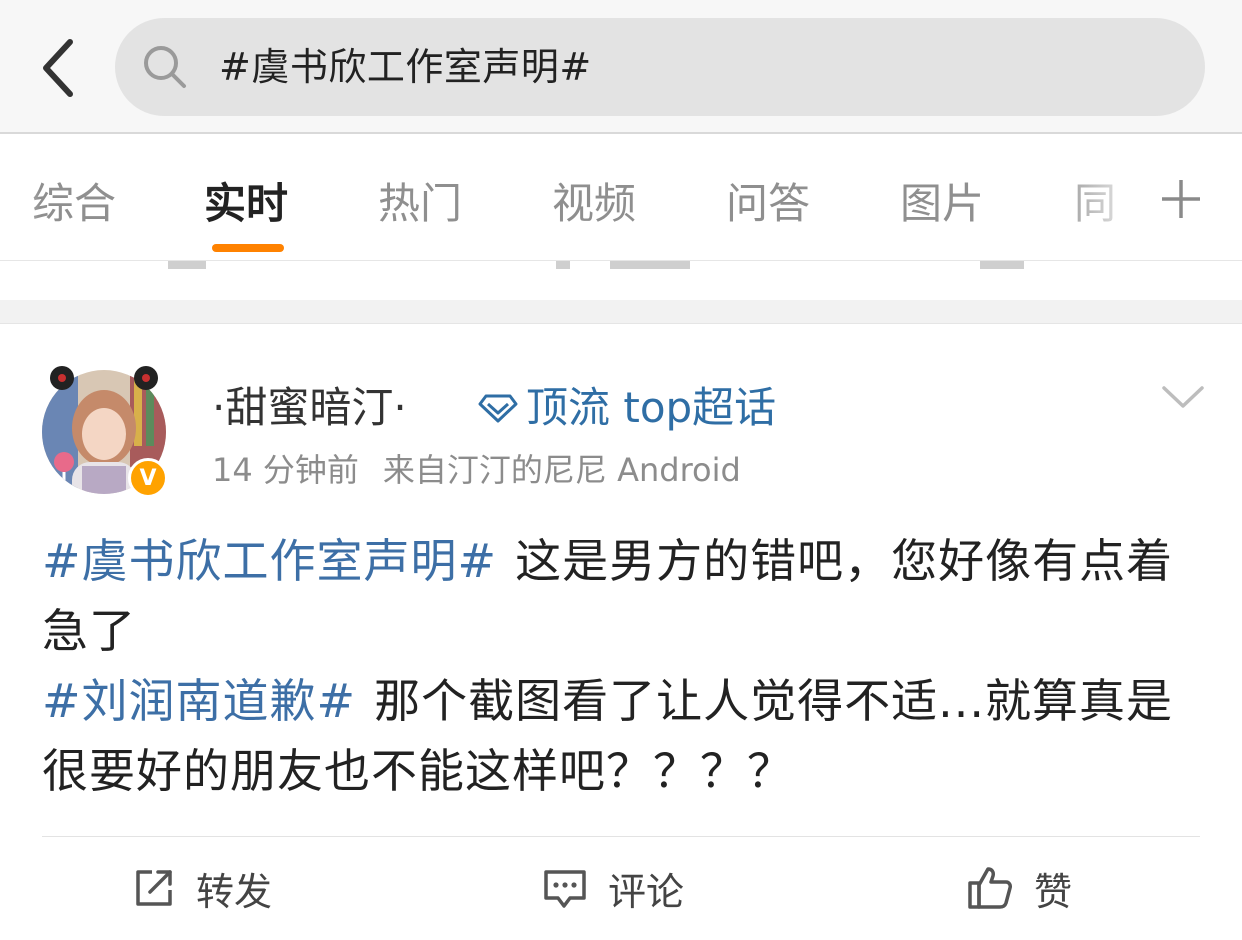 The image size is (1242, 940). What do you see at coordinates (154, 888) in the screenshot?
I see `repost-icon` at bounding box center [154, 888].